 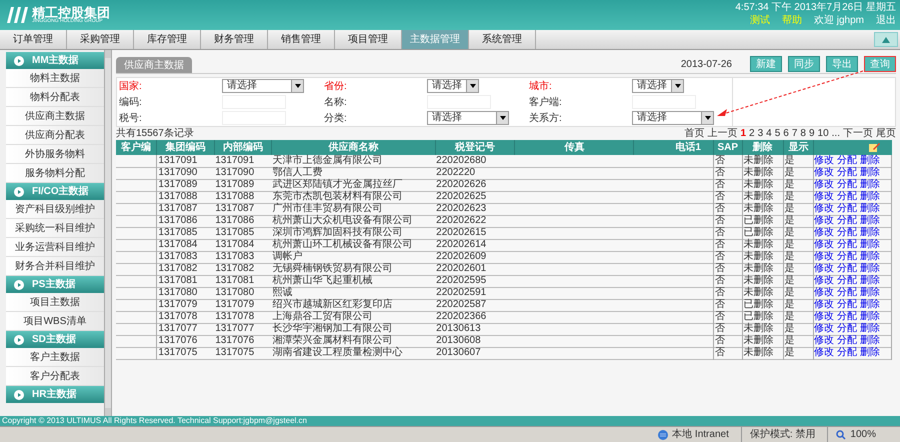 I want to click on nav-tab: 销售管理, so click(x=301, y=39).